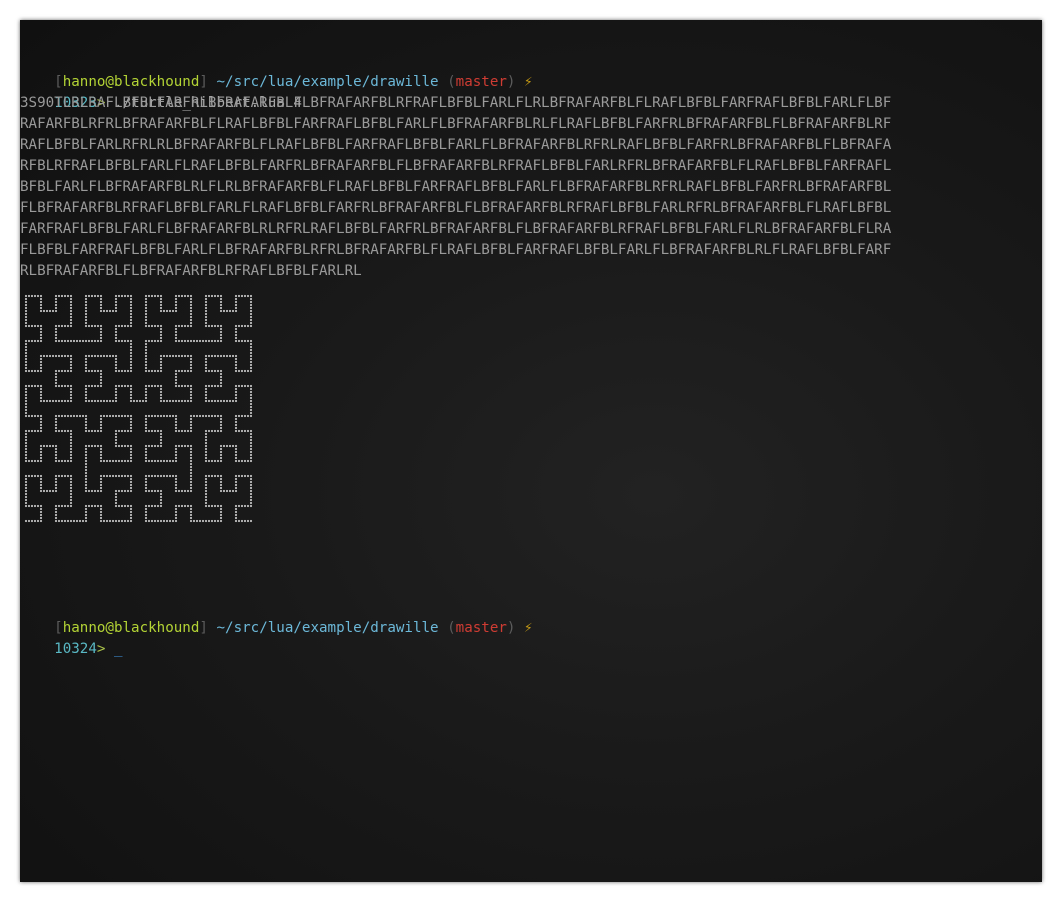 The image size is (1062, 903). I want to click on command-line: 10324> _, so click(71, 637).